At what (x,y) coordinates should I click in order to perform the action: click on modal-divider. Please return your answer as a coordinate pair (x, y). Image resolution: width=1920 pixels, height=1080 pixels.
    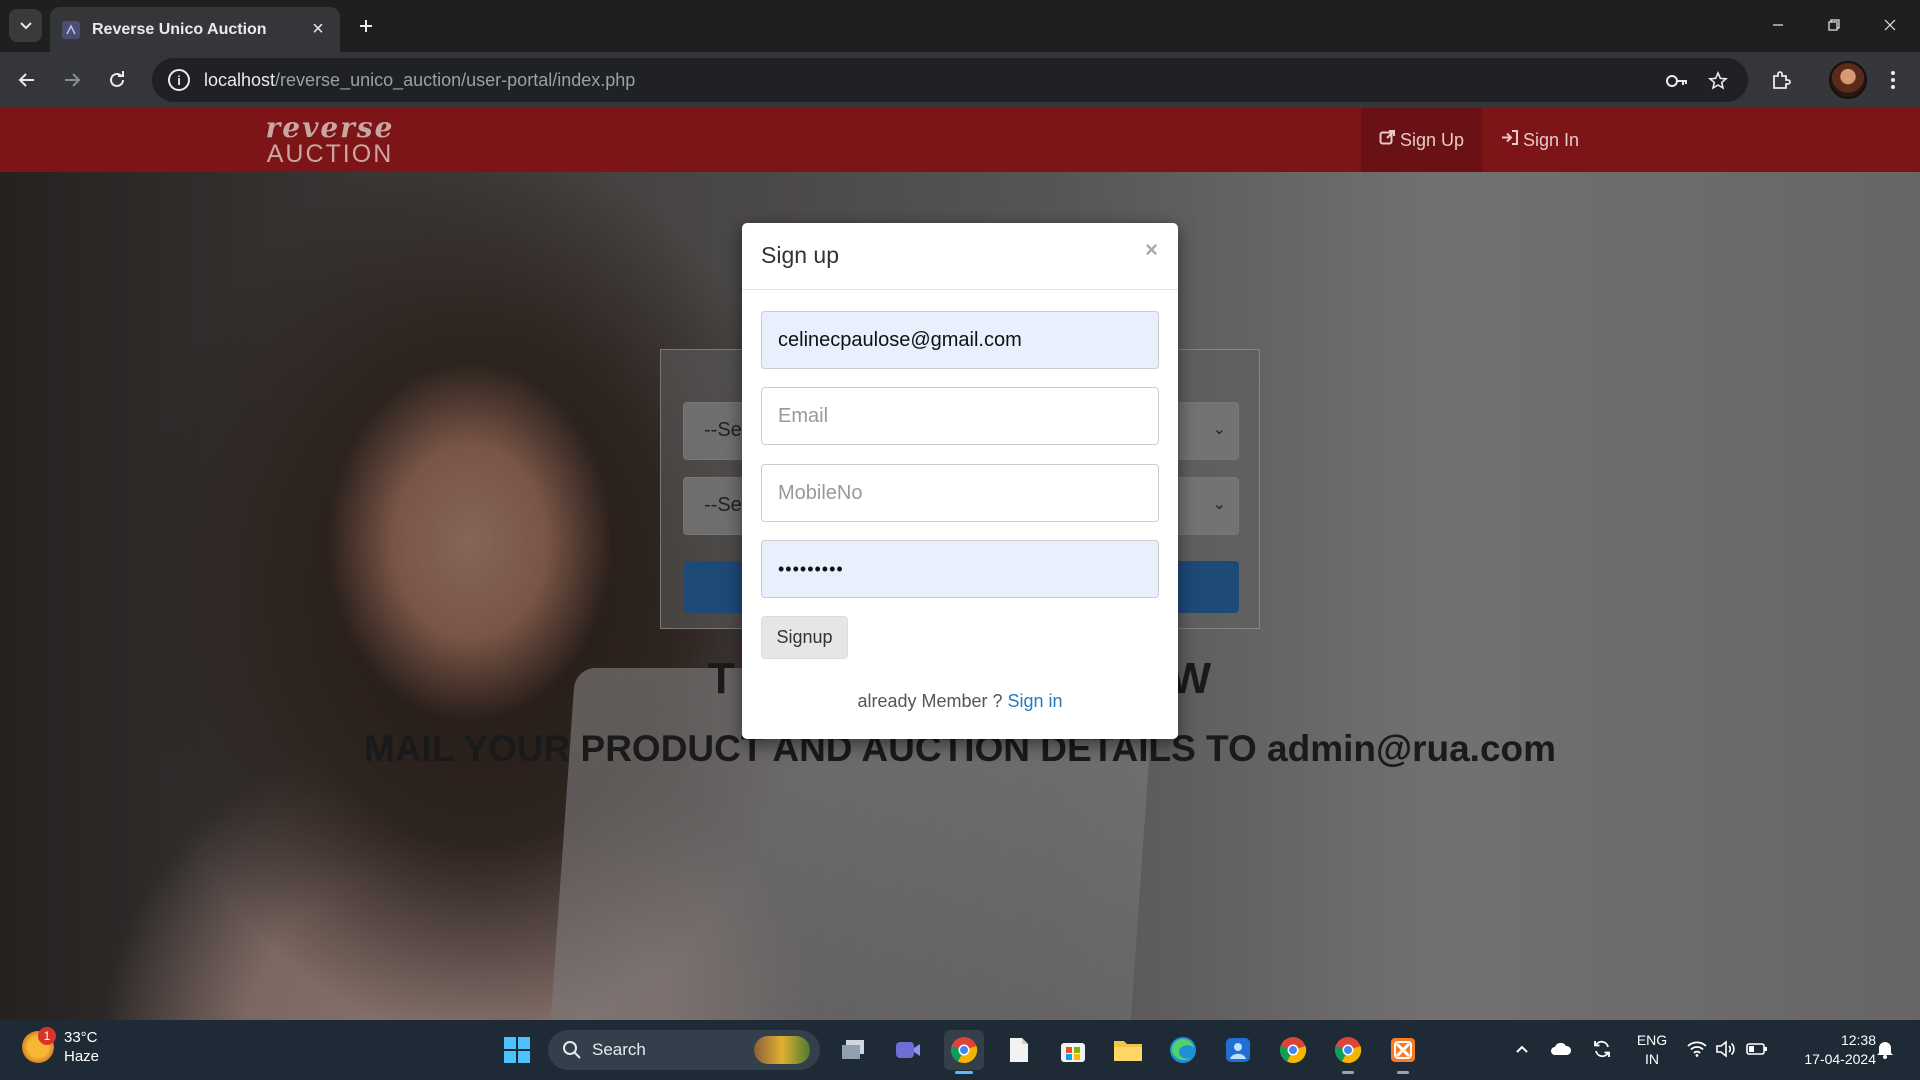
    Looking at the image, I should click on (960, 289).